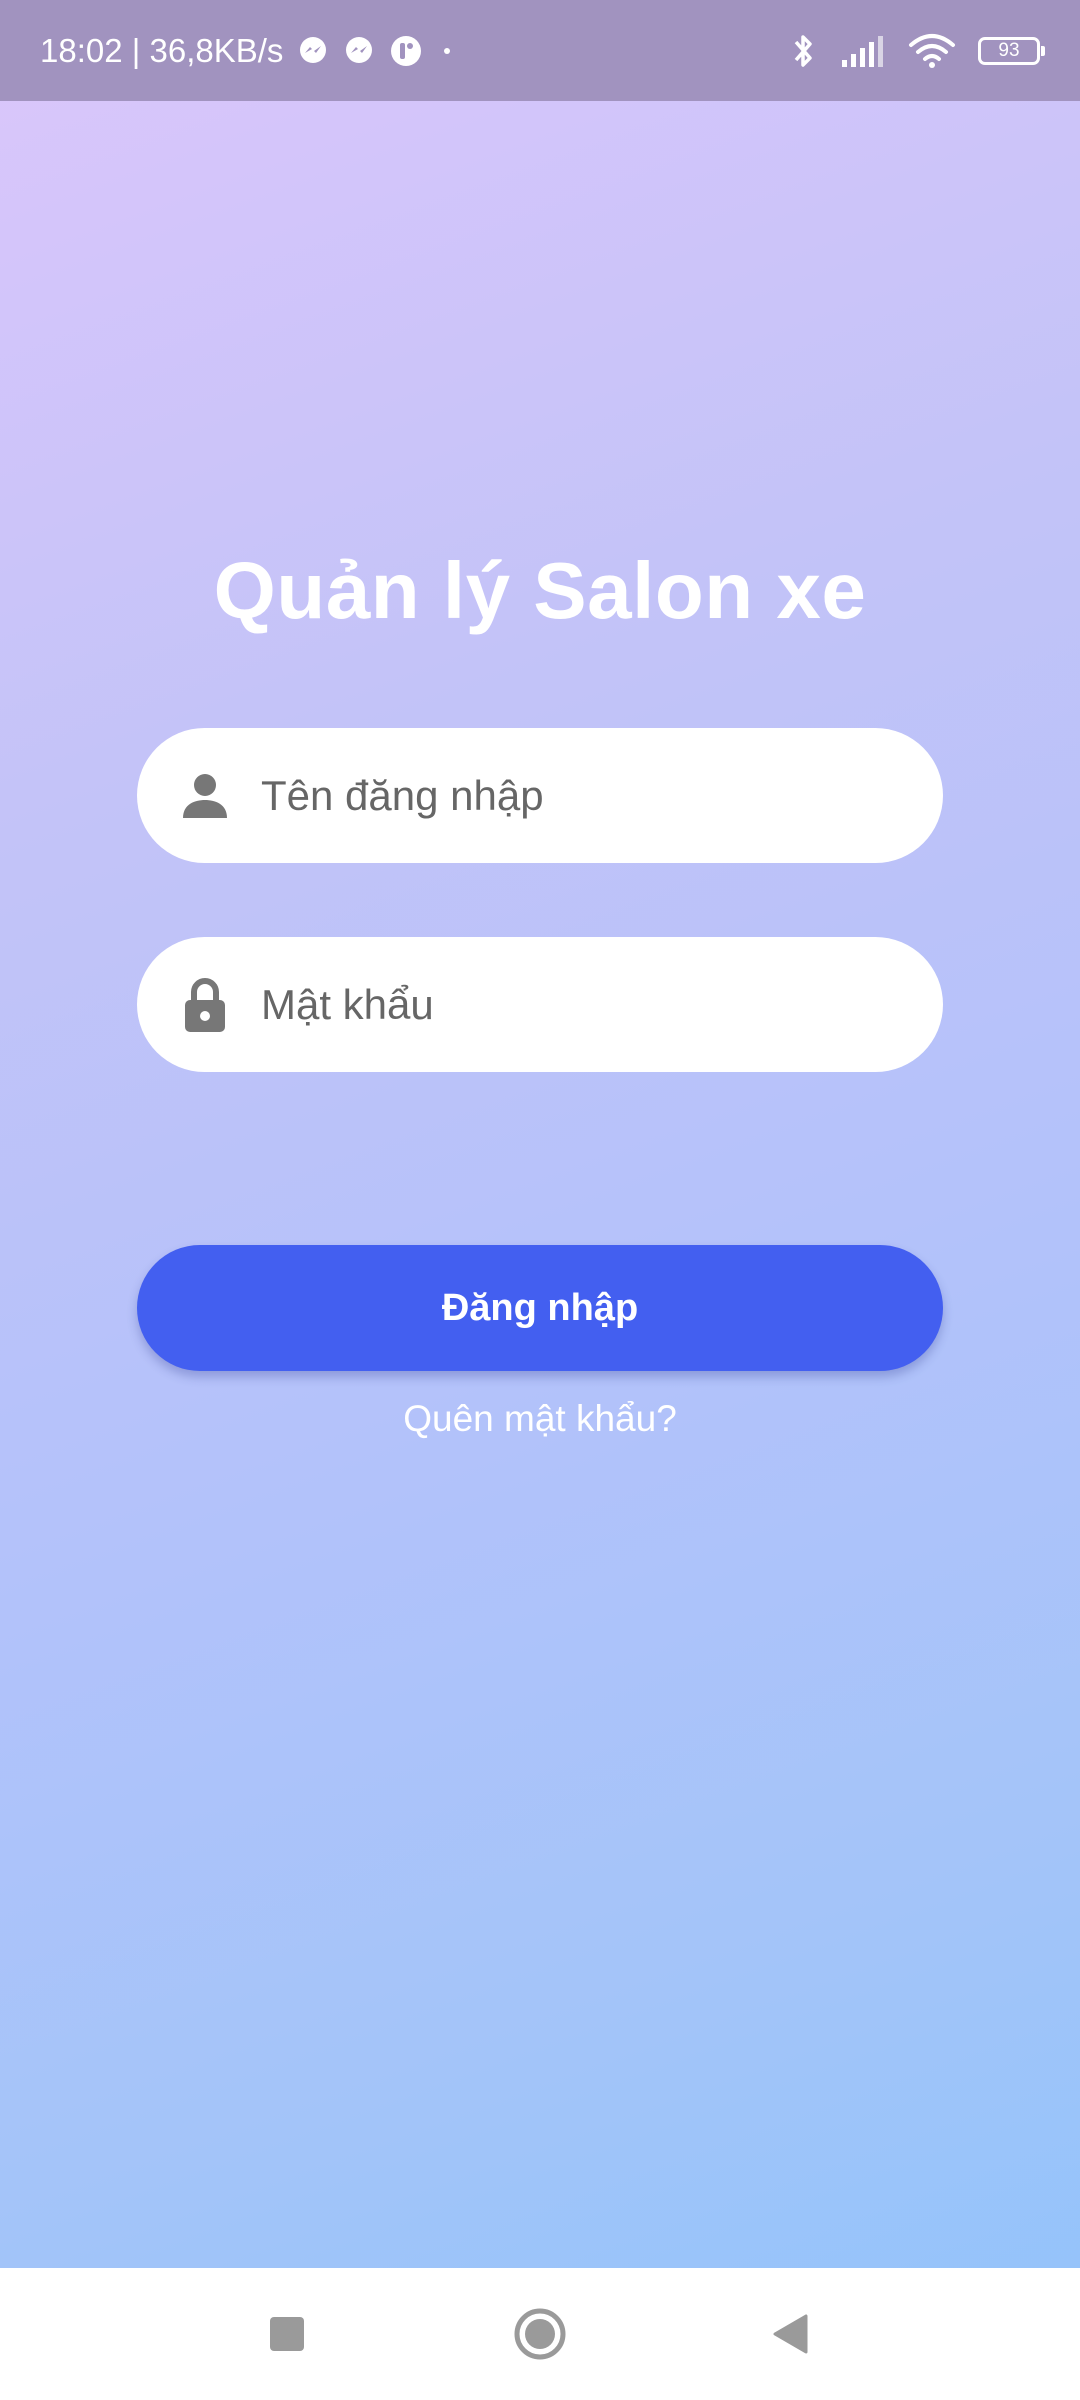  What do you see at coordinates (540, 50) in the screenshot?
I see `status-bar: 18:02 | 36,8KB/s 93` at bounding box center [540, 50].